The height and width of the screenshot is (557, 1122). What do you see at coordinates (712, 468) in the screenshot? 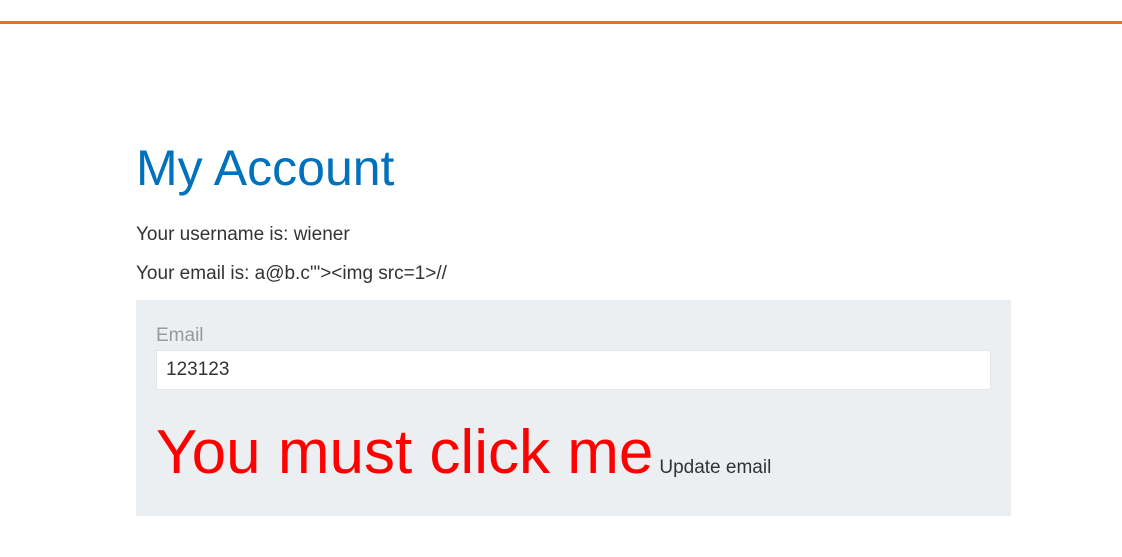
I see `update-email-button: Update email` at bounding box center [712, 468].